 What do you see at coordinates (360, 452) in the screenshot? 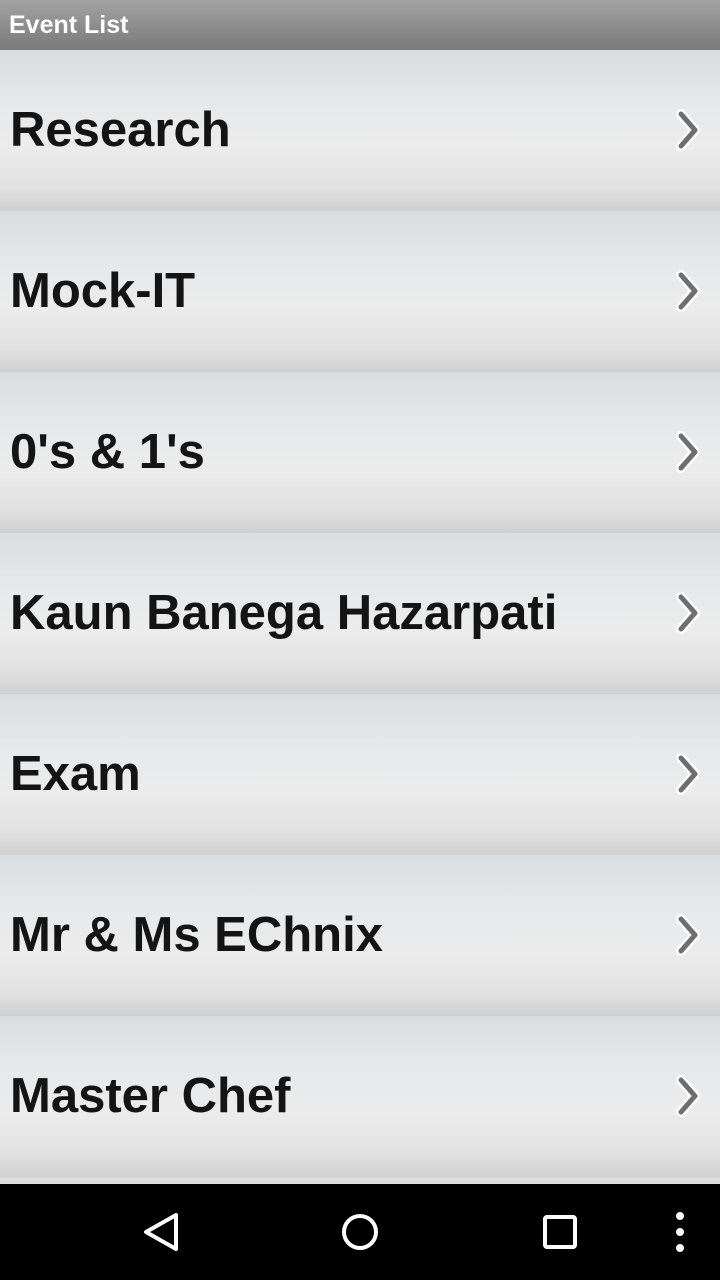
I see `event-row-zeros-ones: 0's & 1's` at bounding box center [360, 452].